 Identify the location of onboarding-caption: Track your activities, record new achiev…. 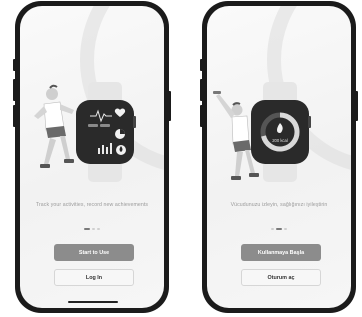
(92, 205).